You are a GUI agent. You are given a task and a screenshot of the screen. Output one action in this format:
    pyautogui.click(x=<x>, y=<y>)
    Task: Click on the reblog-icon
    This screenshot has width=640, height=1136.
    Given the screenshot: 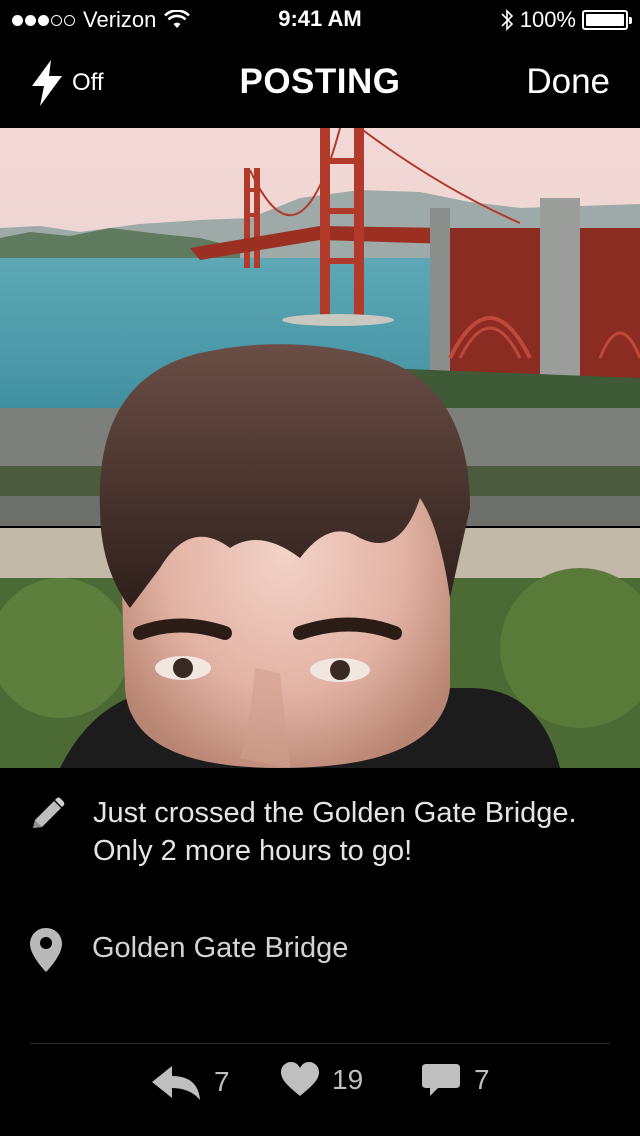 What is the action you would take?
    pyautogui.click(x=176, y=1083)
    